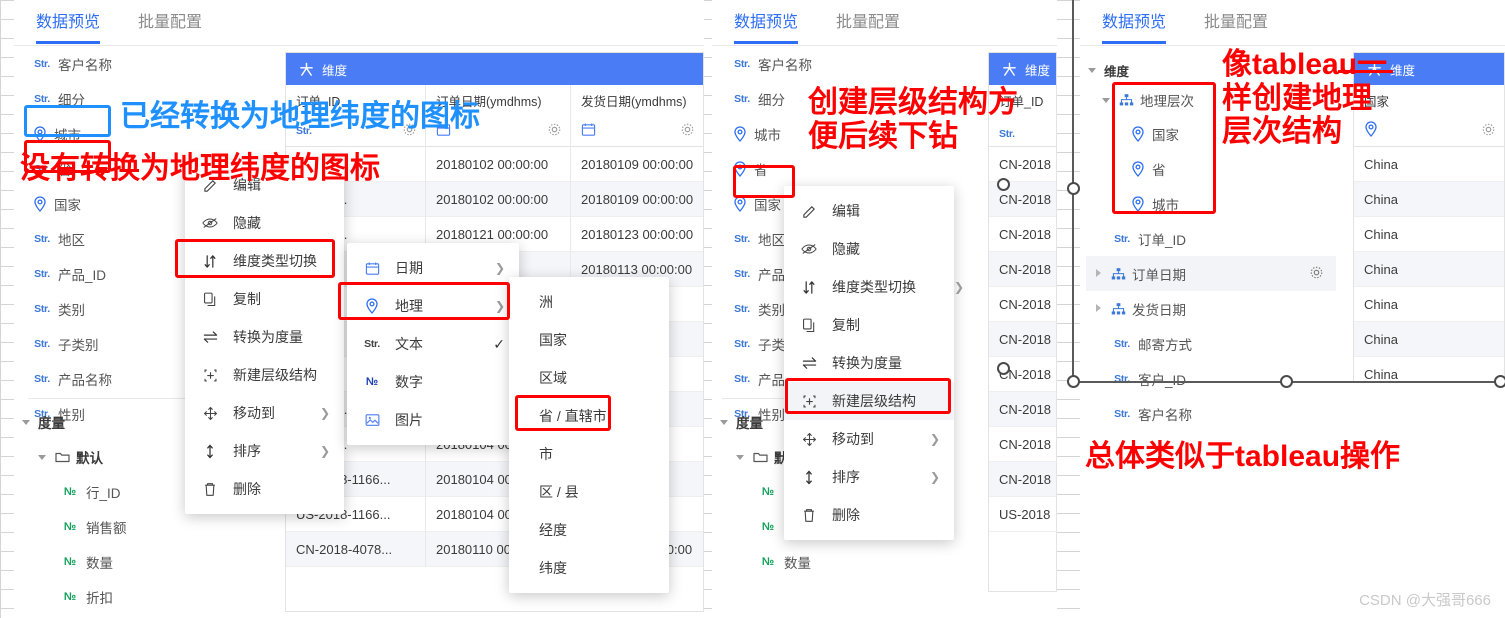  I want to click on right-field-ship-date: 发货日期, so click(1216, 308).